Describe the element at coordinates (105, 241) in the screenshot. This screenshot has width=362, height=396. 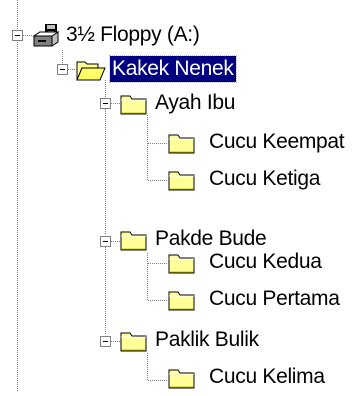
I see `collapse-toggle-pakde-bude` at that location.